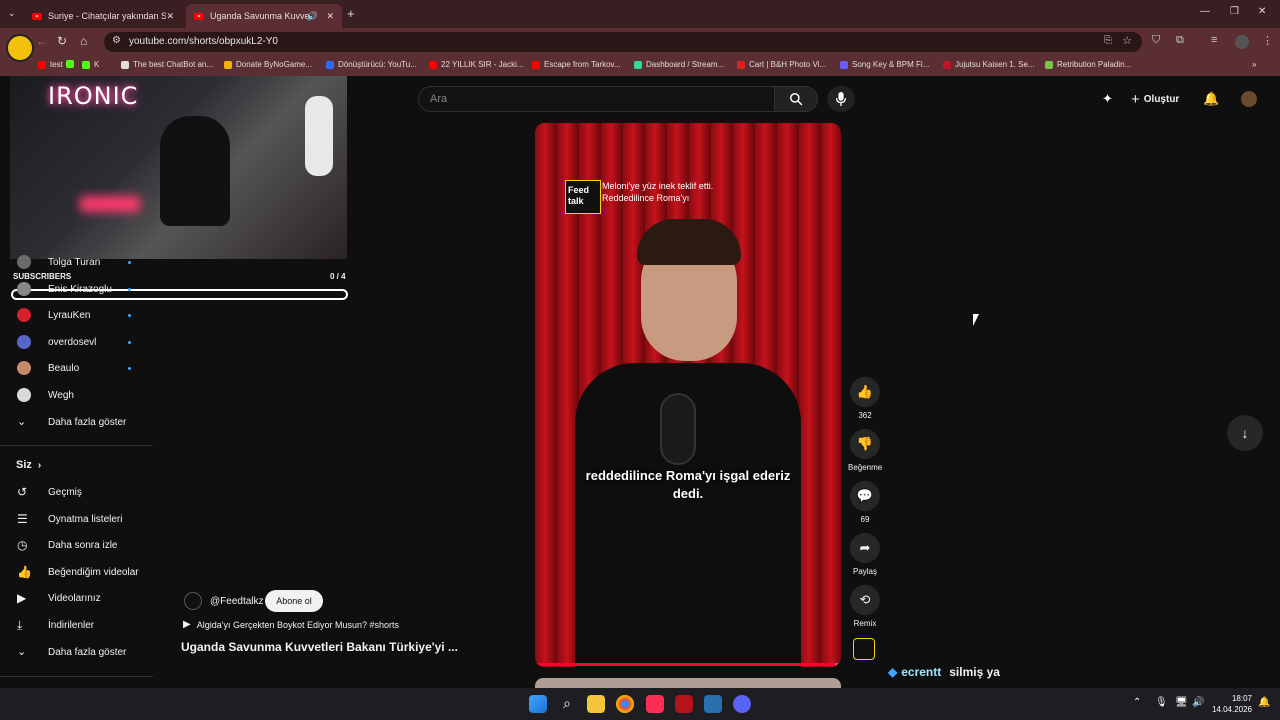  Describe the element at coordinates (625, 704) in the screenshot. I see `chrome-icon` at that location.